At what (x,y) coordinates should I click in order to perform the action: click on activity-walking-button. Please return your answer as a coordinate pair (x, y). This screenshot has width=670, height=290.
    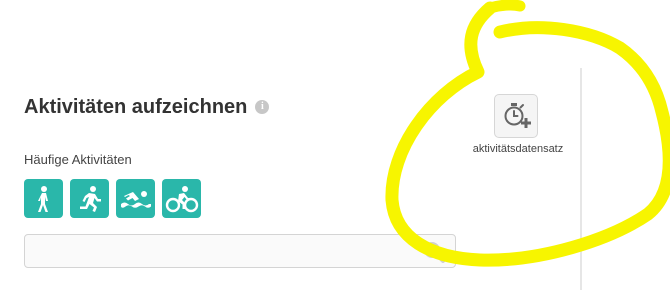
    Looking at the image, I should click on (43, 198).